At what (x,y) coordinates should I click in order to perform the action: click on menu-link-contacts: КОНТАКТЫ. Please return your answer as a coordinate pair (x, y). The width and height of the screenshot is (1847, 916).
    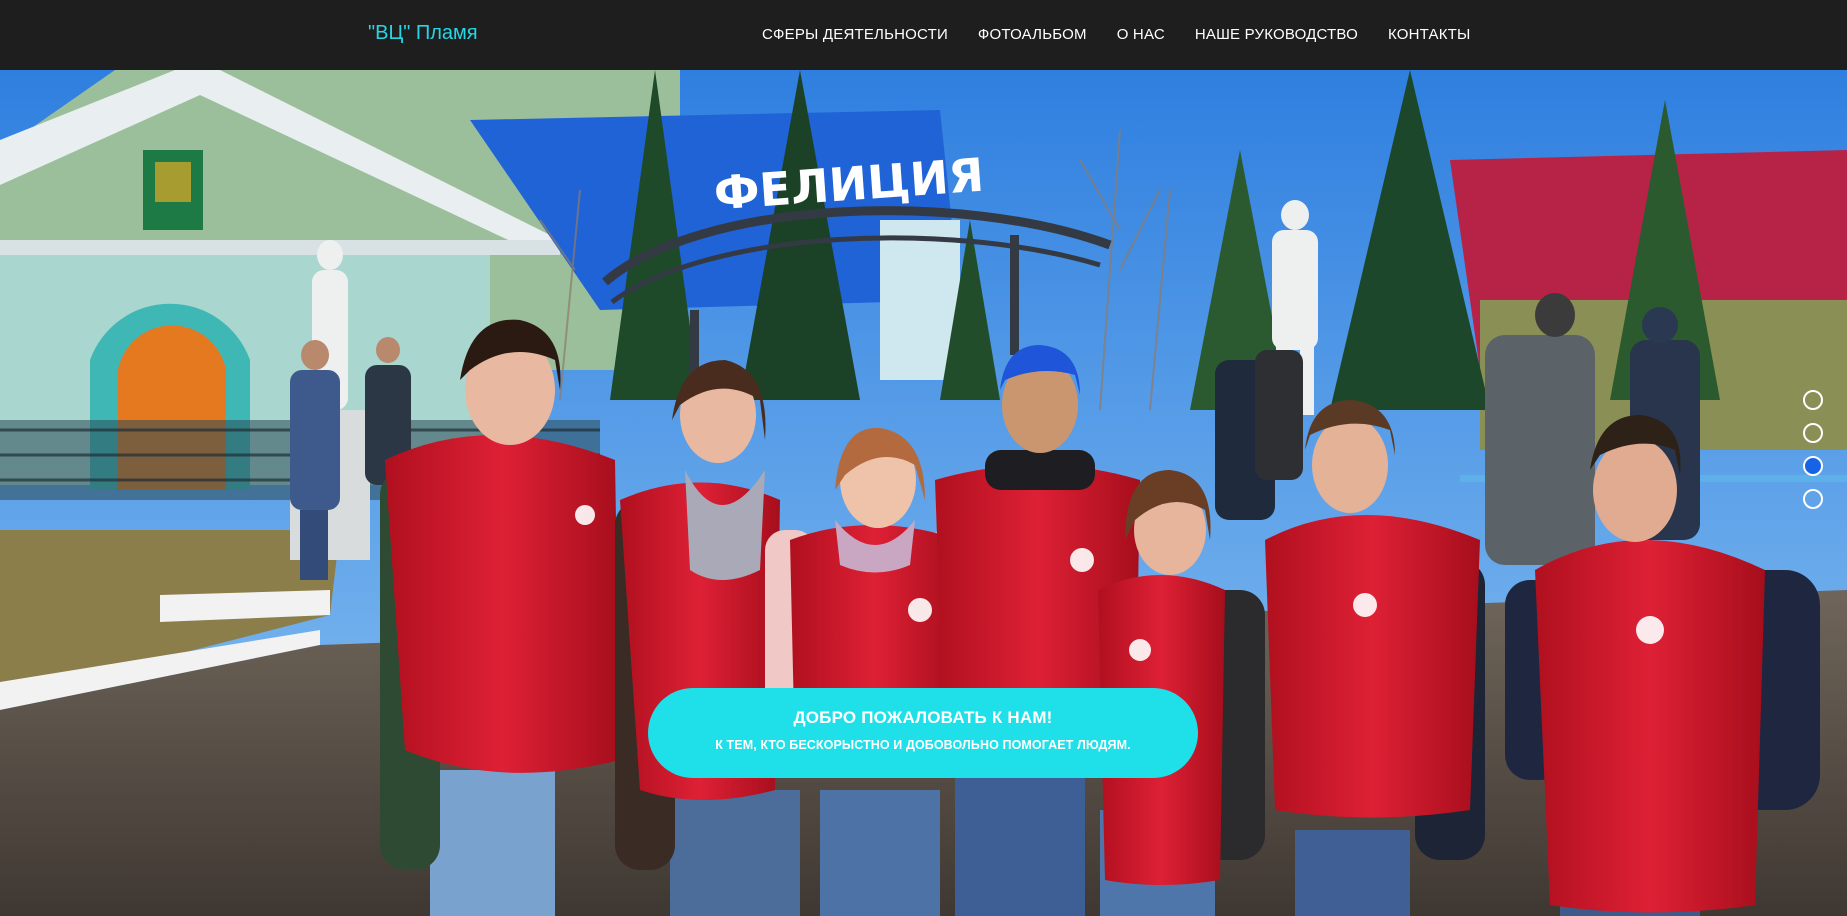
    Looking at the image, I should click on (1429, 34).